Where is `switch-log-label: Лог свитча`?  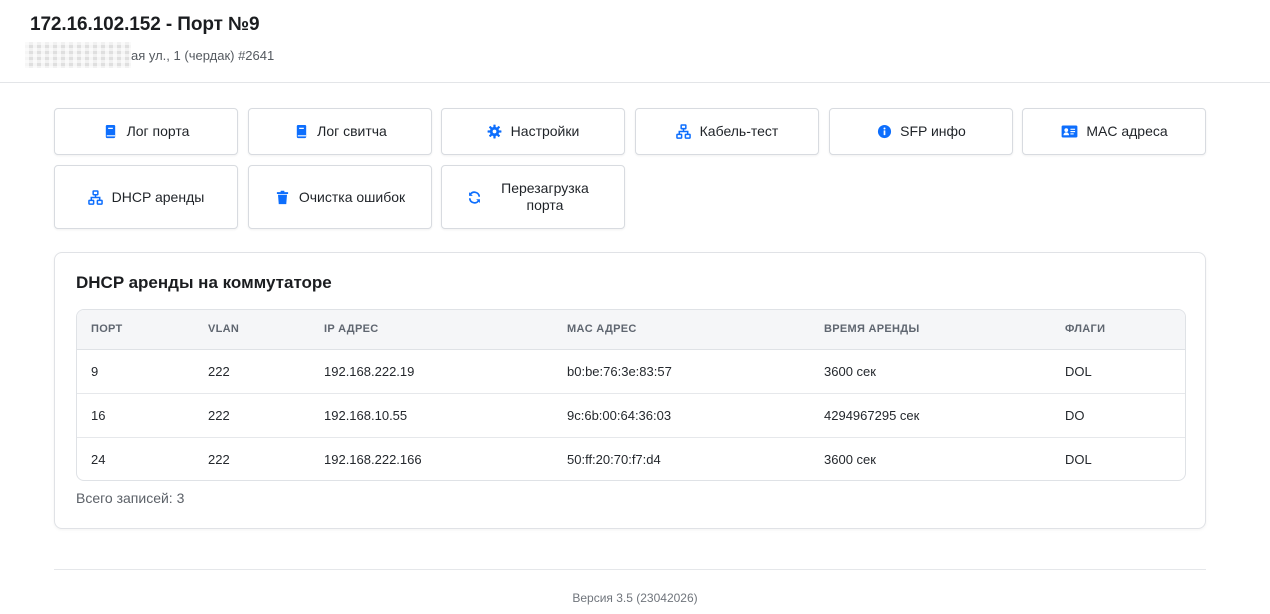 switch-log-label: Лог свитча is located at coordinates (352, 131).